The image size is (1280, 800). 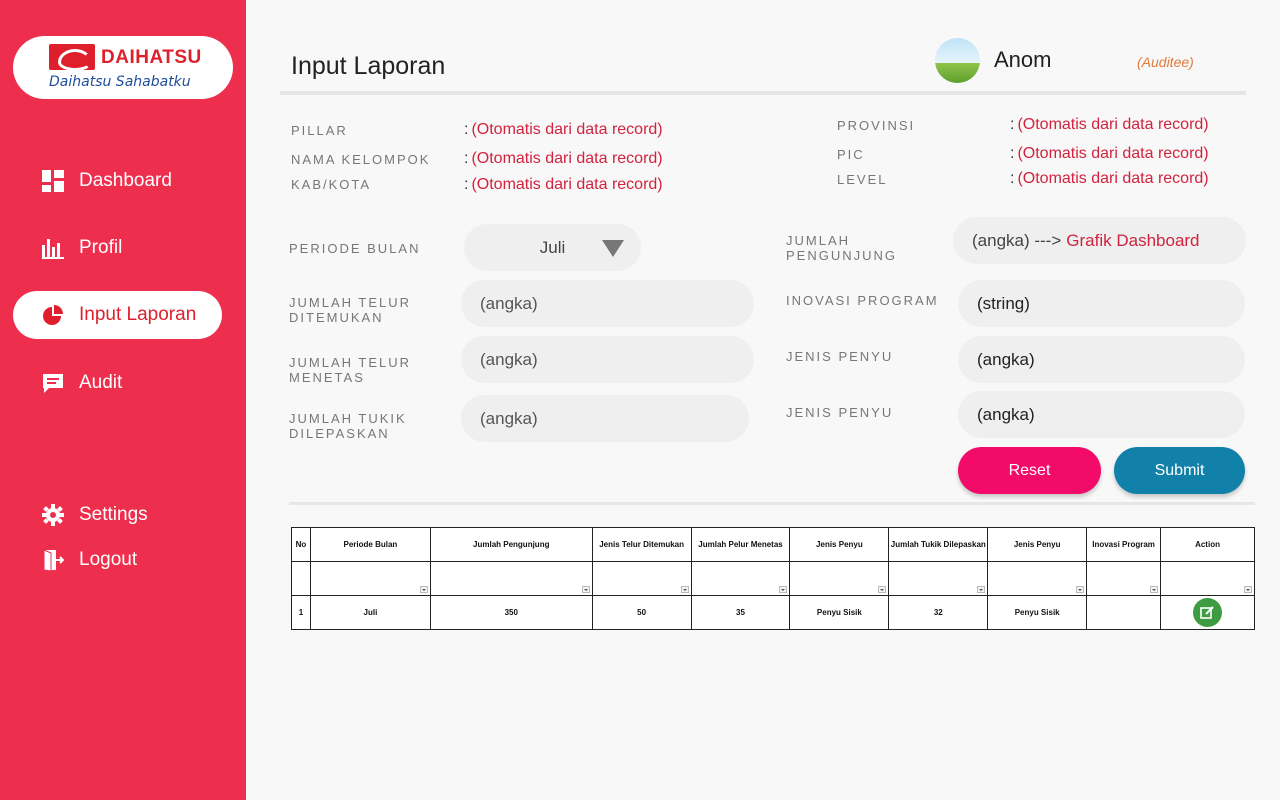 What do you see at coordinates (563, 184) in the screenshot?
I see `info-value-kab-kota: : (Otomatis dari data record)` at bounding box center [563, 184].